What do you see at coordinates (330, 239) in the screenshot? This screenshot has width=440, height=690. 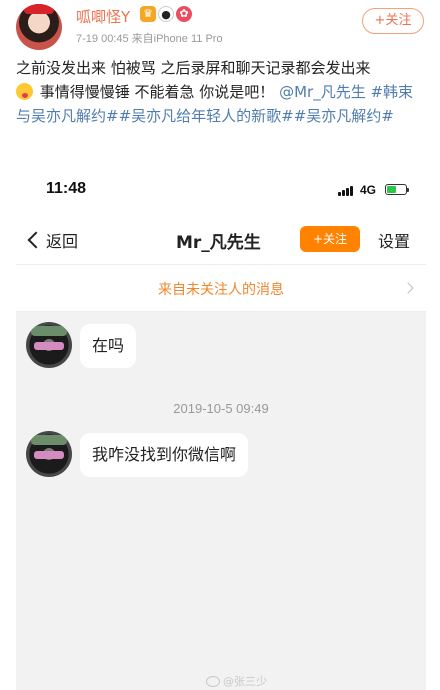 I see `chat-follow-button: +关注` at bounding box center [330, 239].